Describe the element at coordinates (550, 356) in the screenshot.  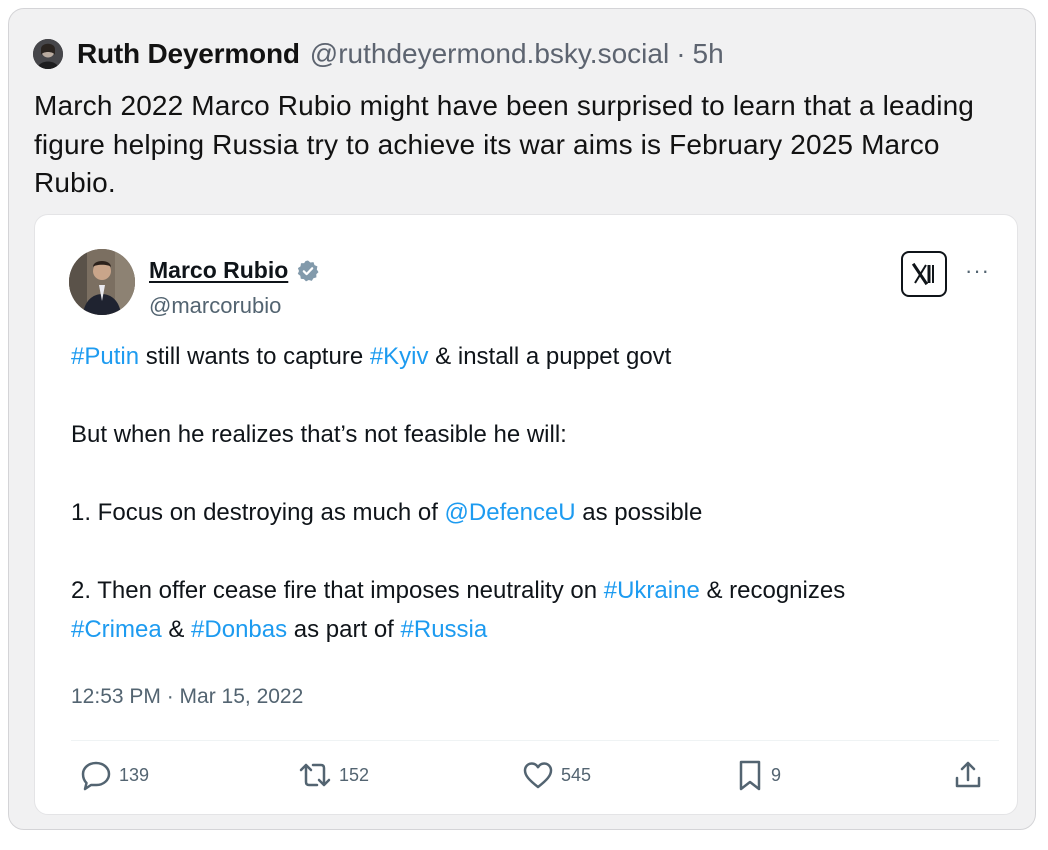
I see `tweet-text-fragment: & install a puppet govt` at that location.